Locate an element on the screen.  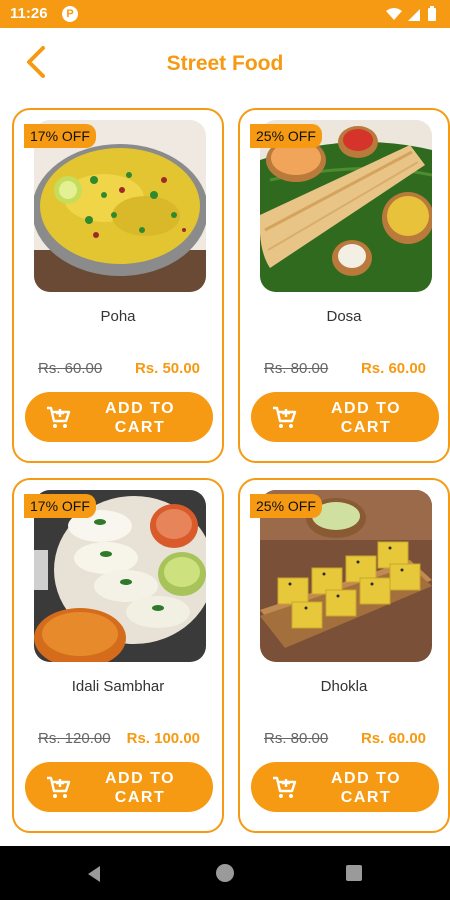
system-navigation-bar is located at coordinates (225, 873).